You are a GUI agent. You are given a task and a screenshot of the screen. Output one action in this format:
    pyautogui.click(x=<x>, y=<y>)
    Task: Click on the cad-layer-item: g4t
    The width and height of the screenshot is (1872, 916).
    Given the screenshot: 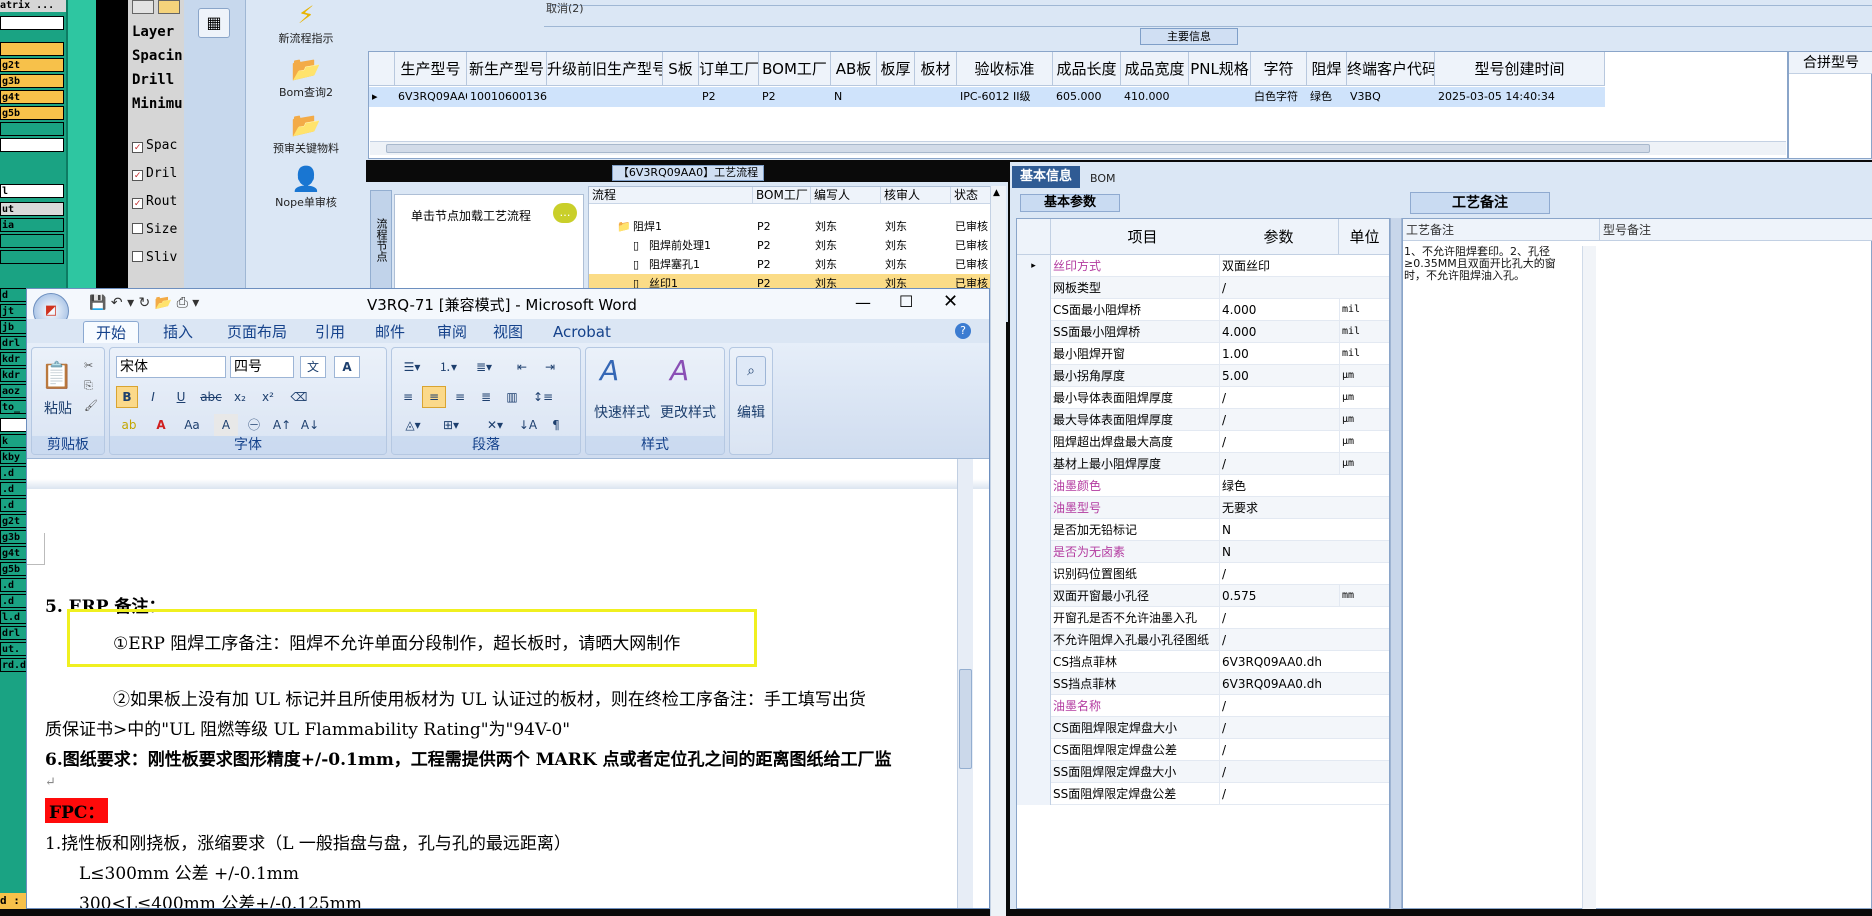 What is the action you would take?
    pyautogui.click(x=32, y=97)
    